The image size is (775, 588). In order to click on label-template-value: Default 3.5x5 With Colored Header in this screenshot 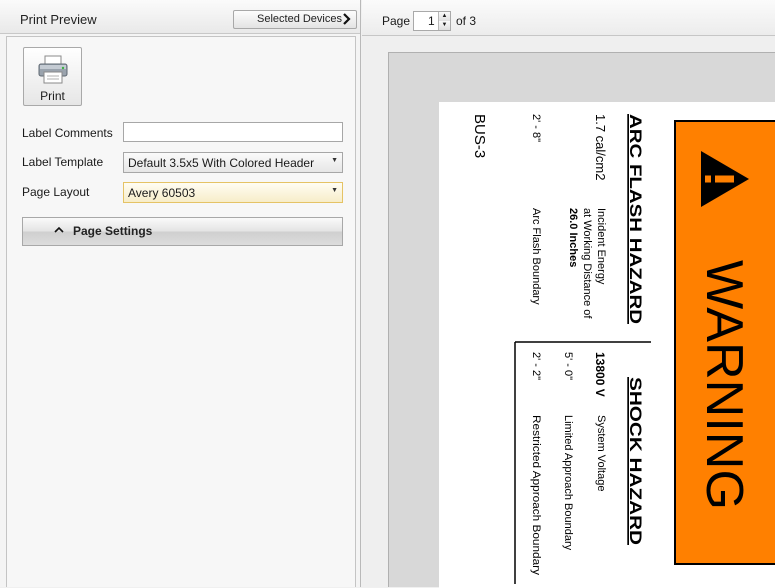, I will do `click(221, 163)`.